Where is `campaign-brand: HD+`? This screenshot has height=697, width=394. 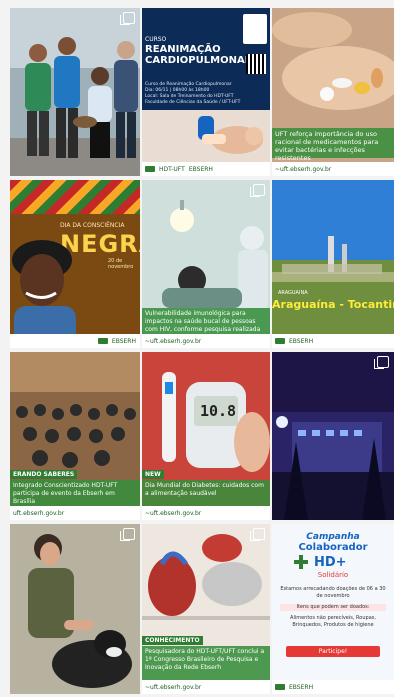
campaign-brand: HD+ is located at coordinates (330, 562).